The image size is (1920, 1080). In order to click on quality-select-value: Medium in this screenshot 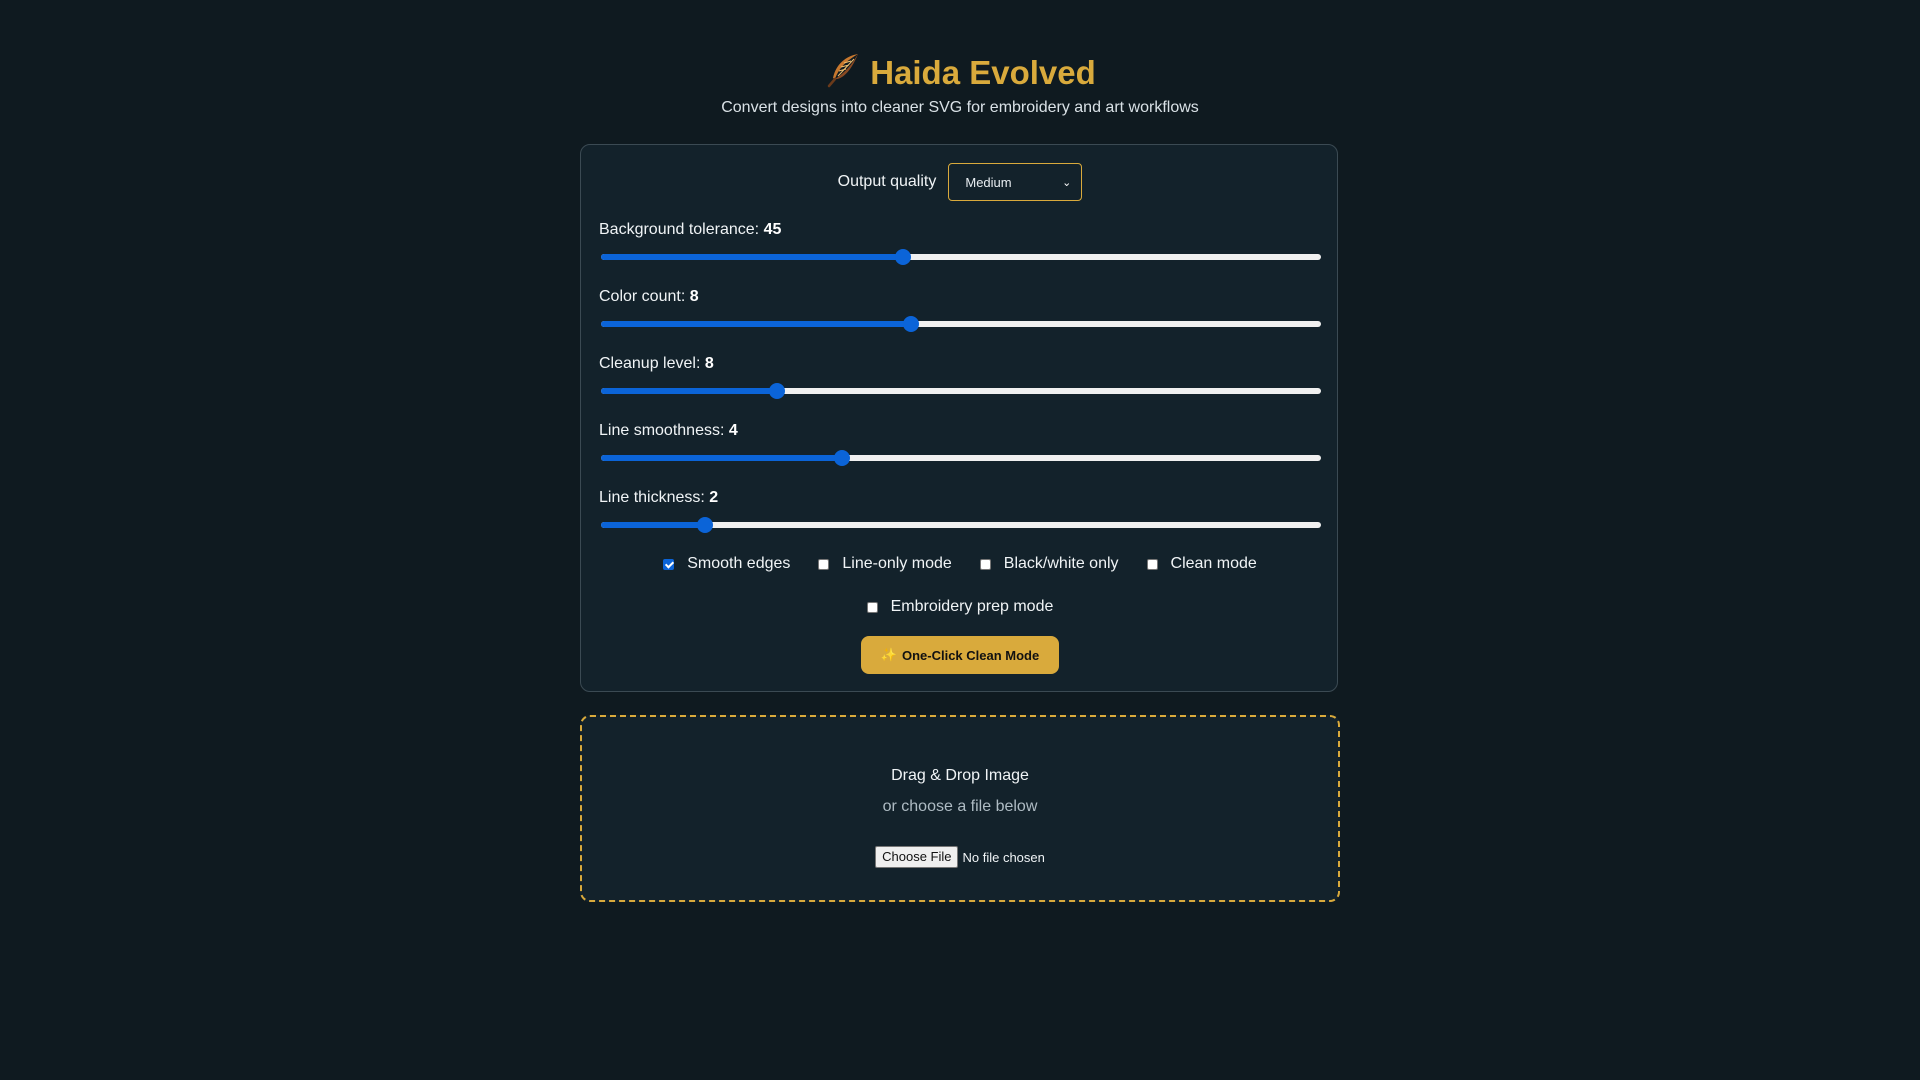, I will do `click(988, 182)`.